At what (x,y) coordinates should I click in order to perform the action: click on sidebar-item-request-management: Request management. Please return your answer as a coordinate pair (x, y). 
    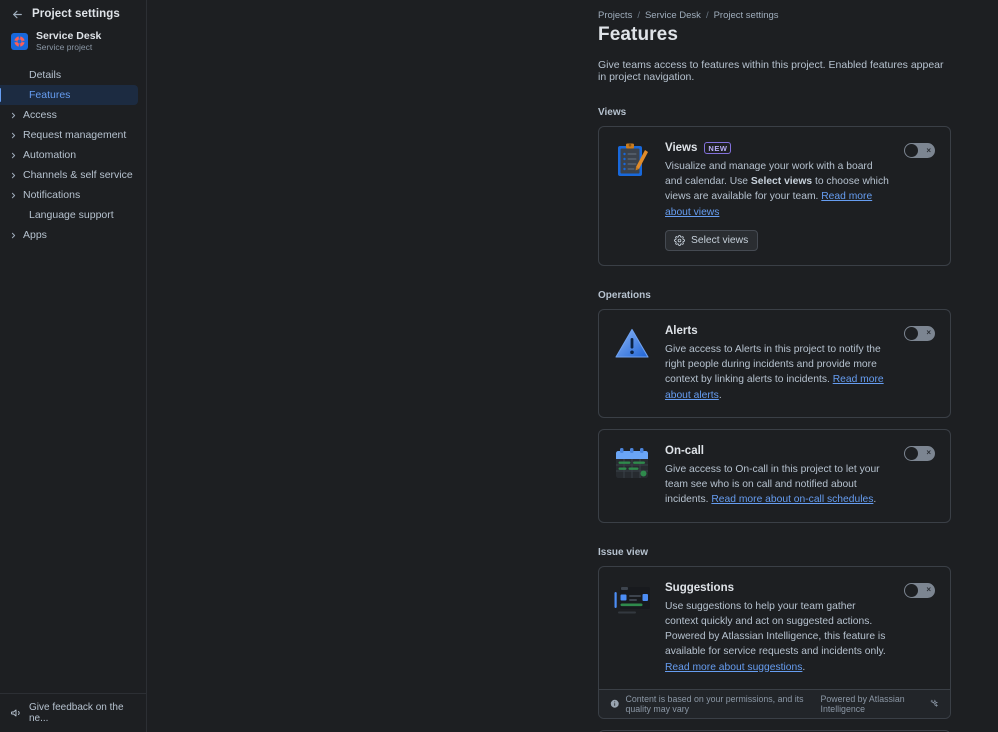
    Looking at the image, I should click on (69, 135).